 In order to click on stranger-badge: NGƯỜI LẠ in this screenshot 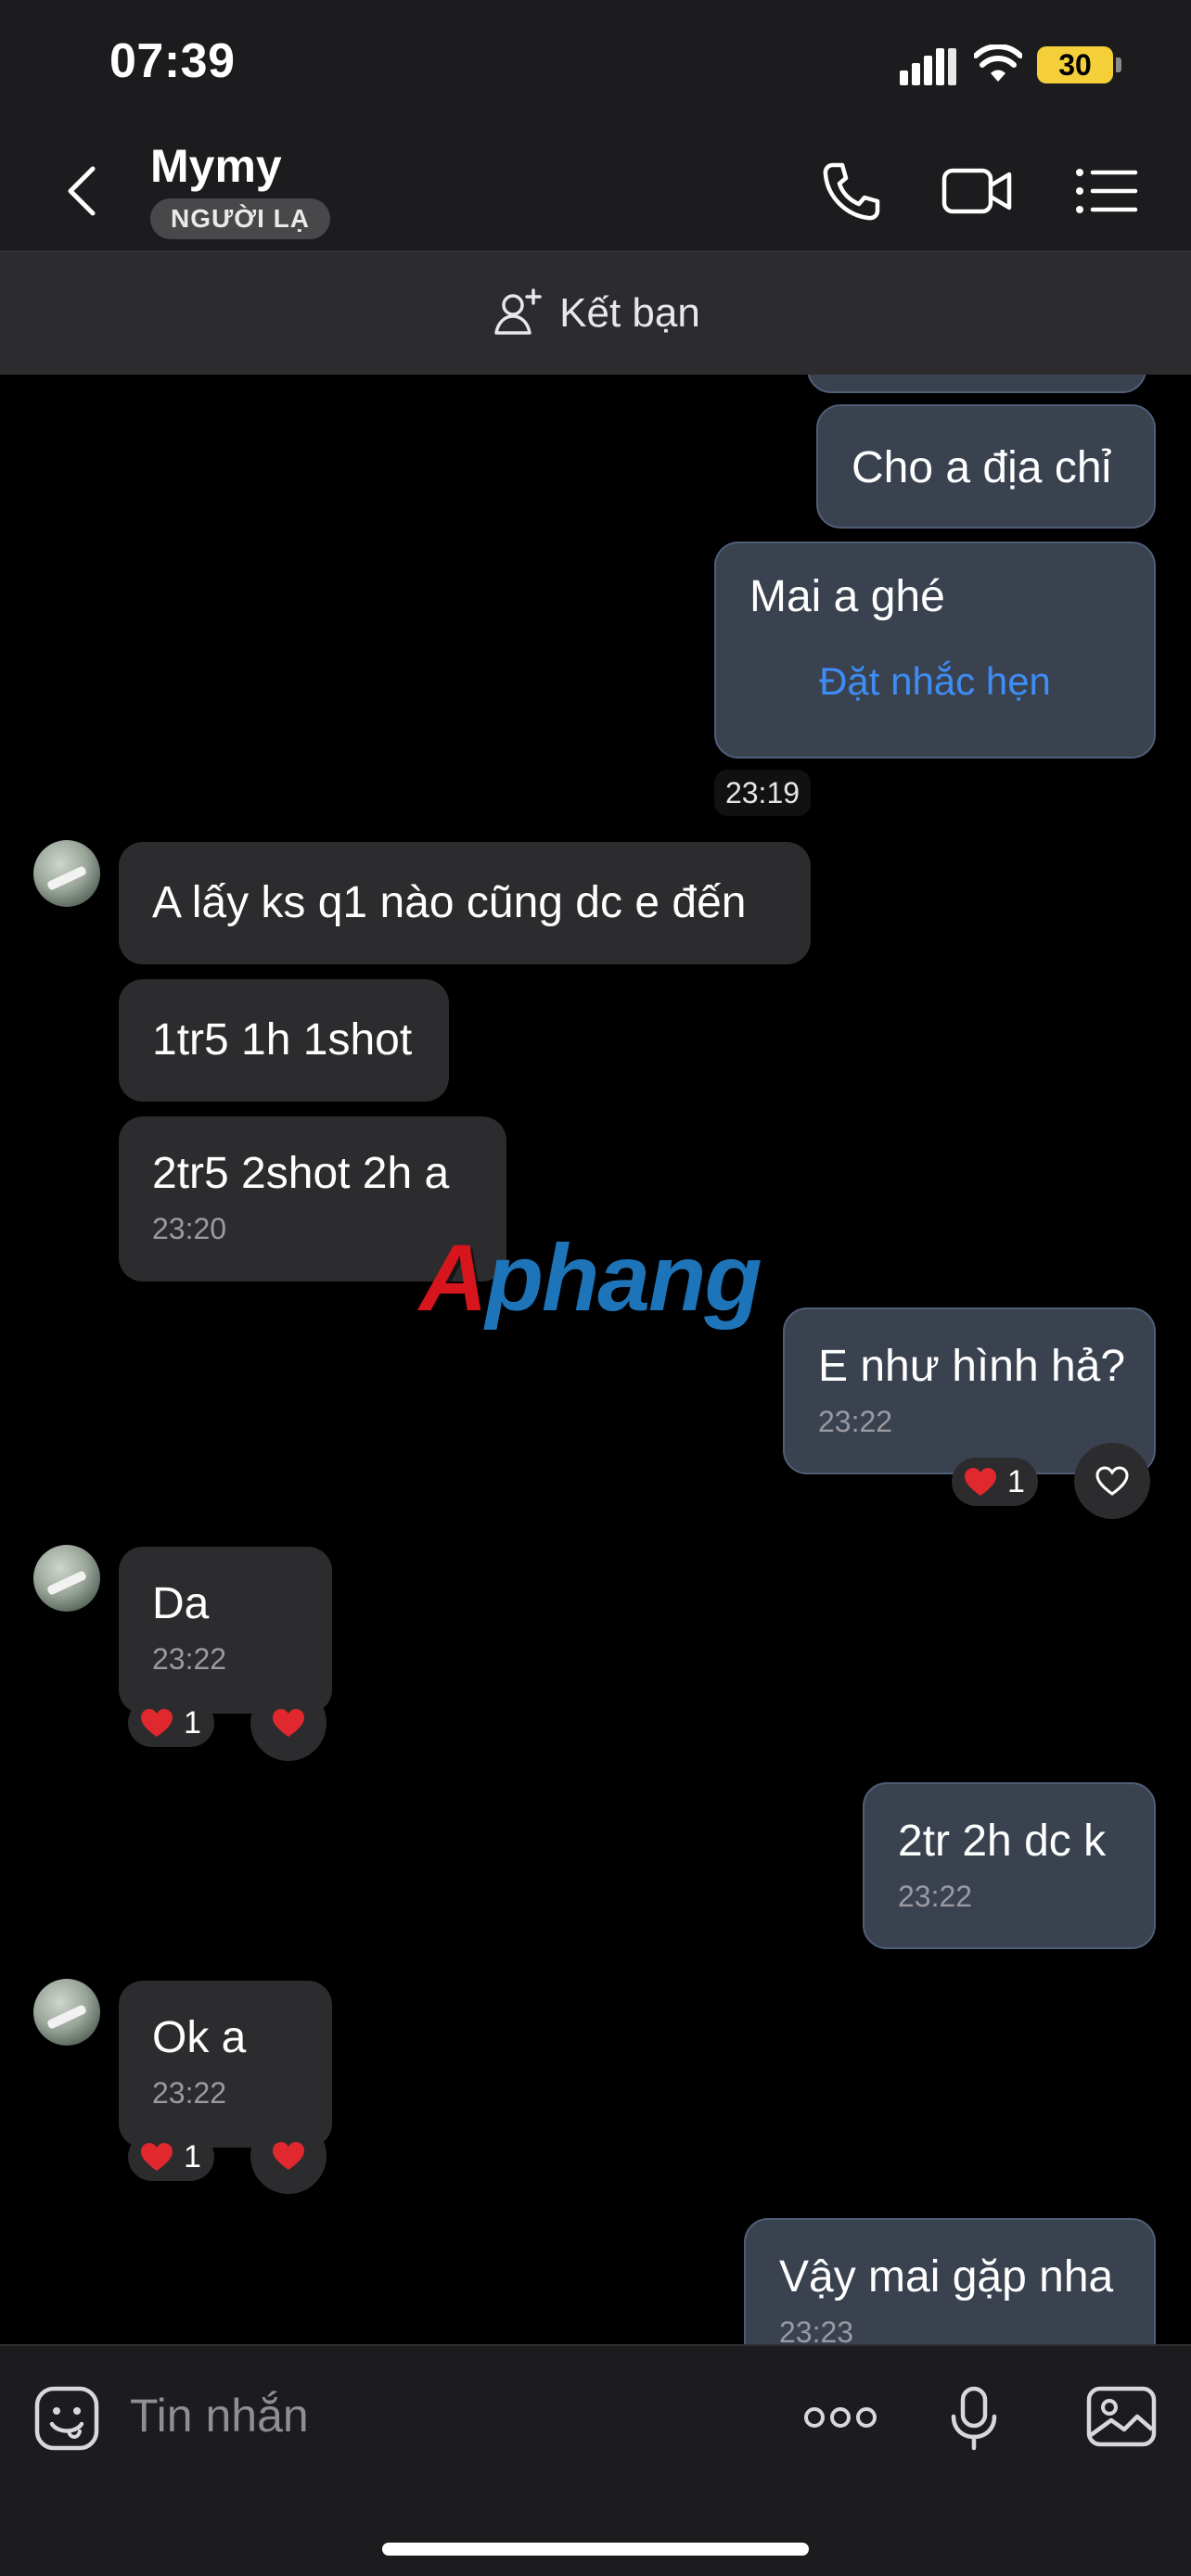, I will do `click(240, 218)`.